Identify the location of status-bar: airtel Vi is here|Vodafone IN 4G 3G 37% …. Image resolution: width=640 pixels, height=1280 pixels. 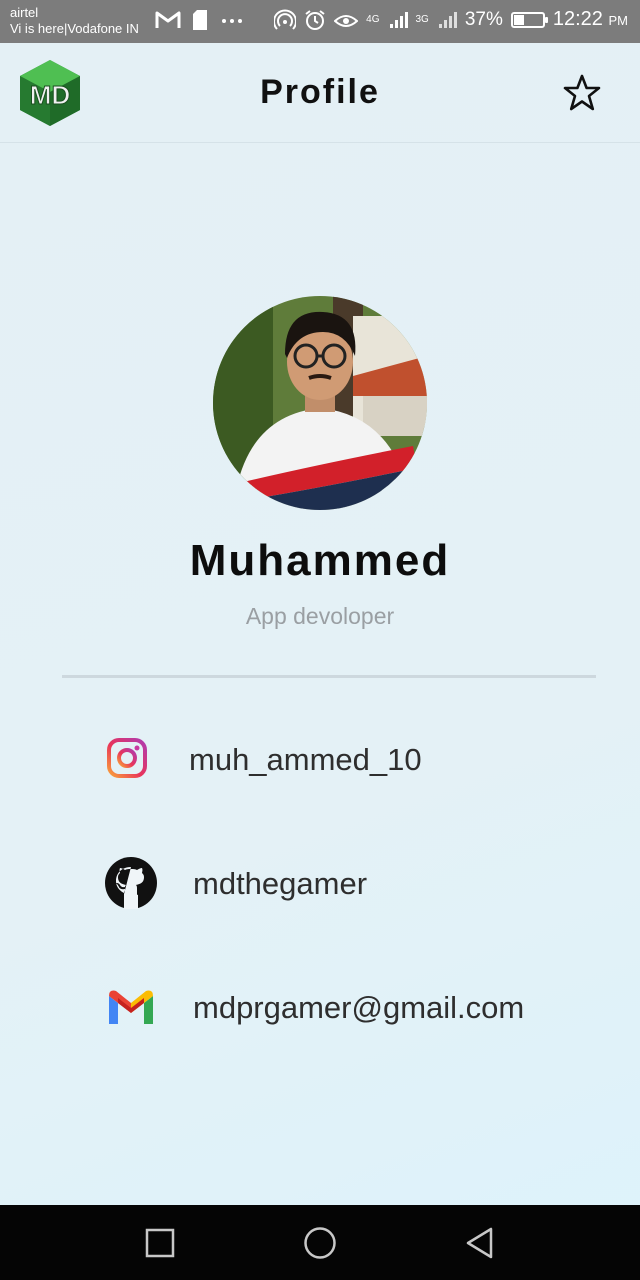
(320, 21).